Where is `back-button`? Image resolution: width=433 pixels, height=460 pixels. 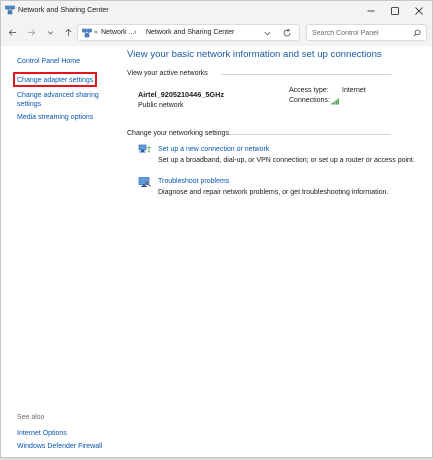 back-button is located at coordinates (12, 32).